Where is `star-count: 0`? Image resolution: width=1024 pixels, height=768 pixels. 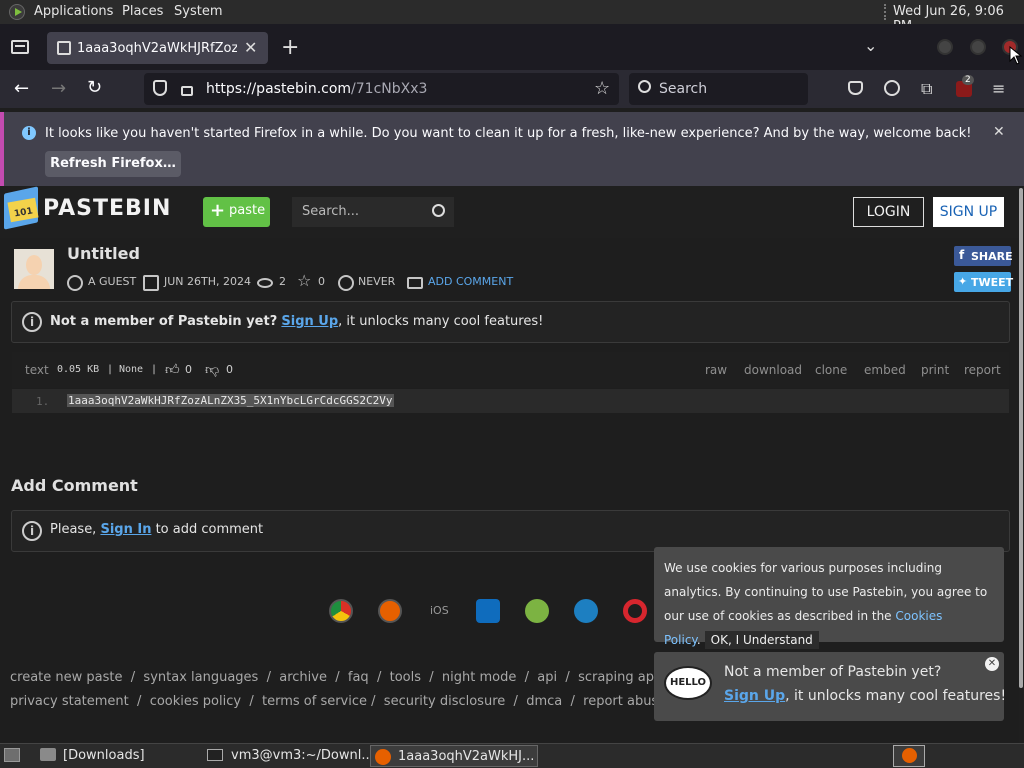
star-count: 0 is located at coordinates (321, 281).